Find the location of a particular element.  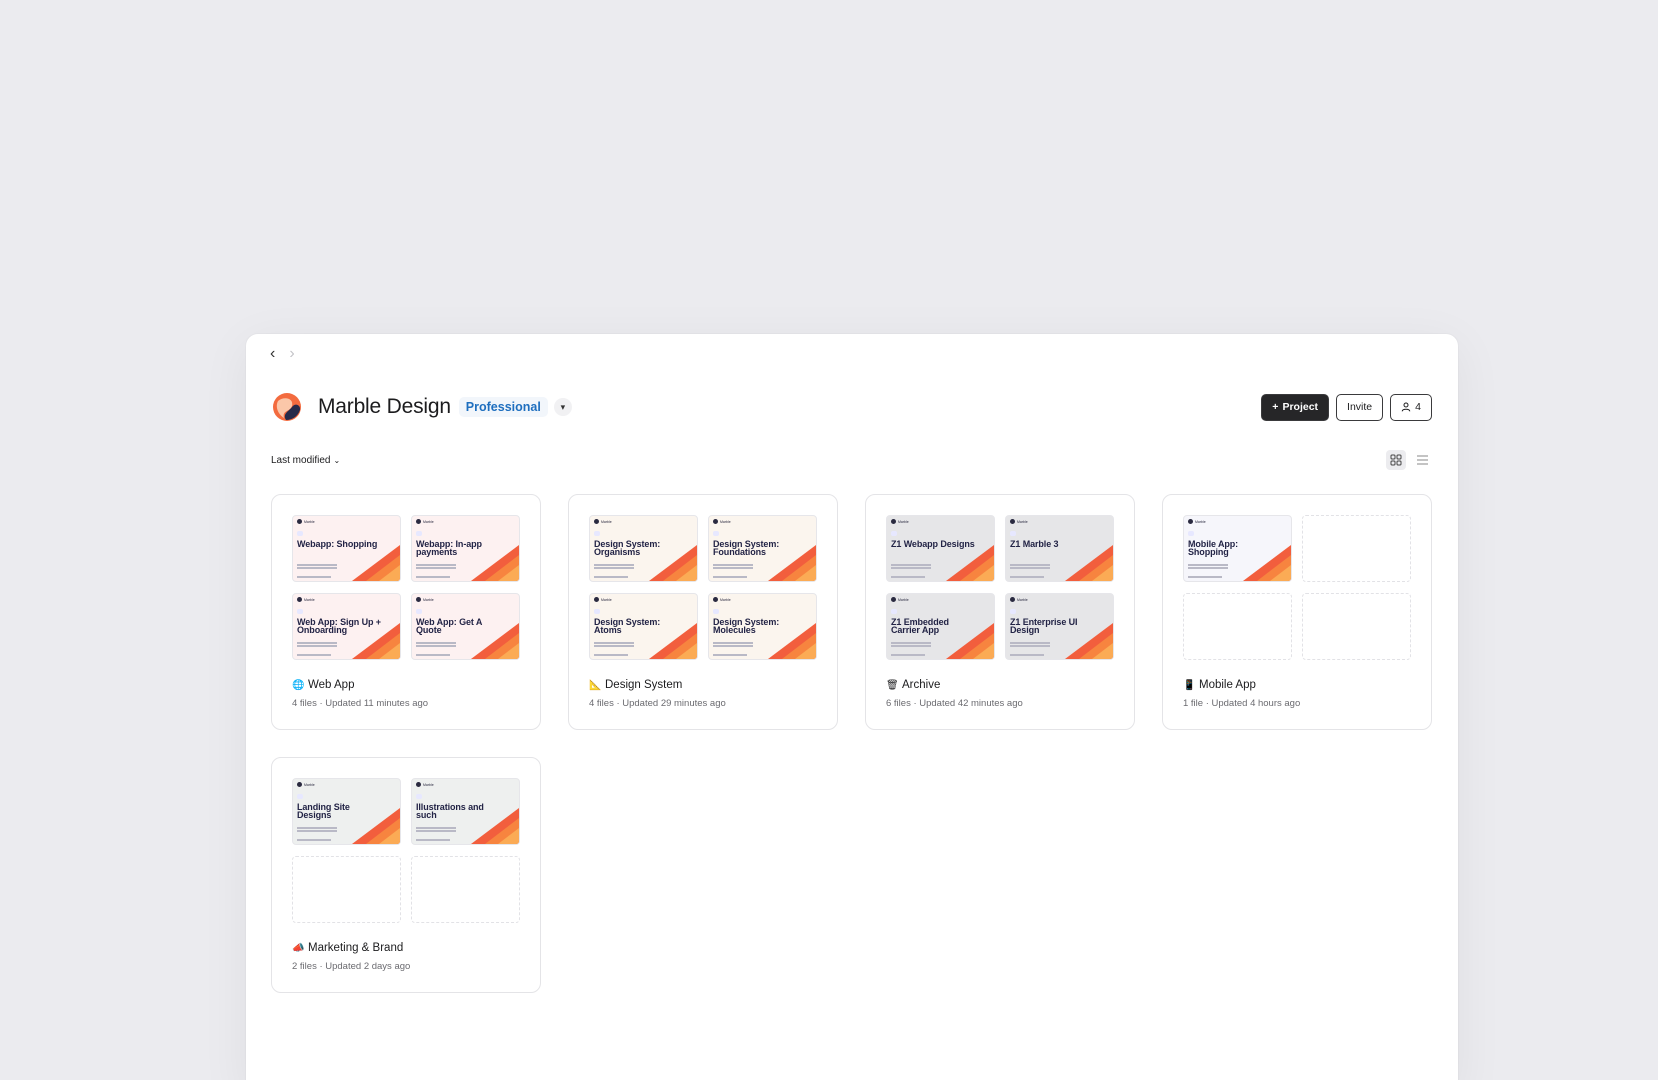

new-project-button: + Project is located at coordinates (1295, 407).